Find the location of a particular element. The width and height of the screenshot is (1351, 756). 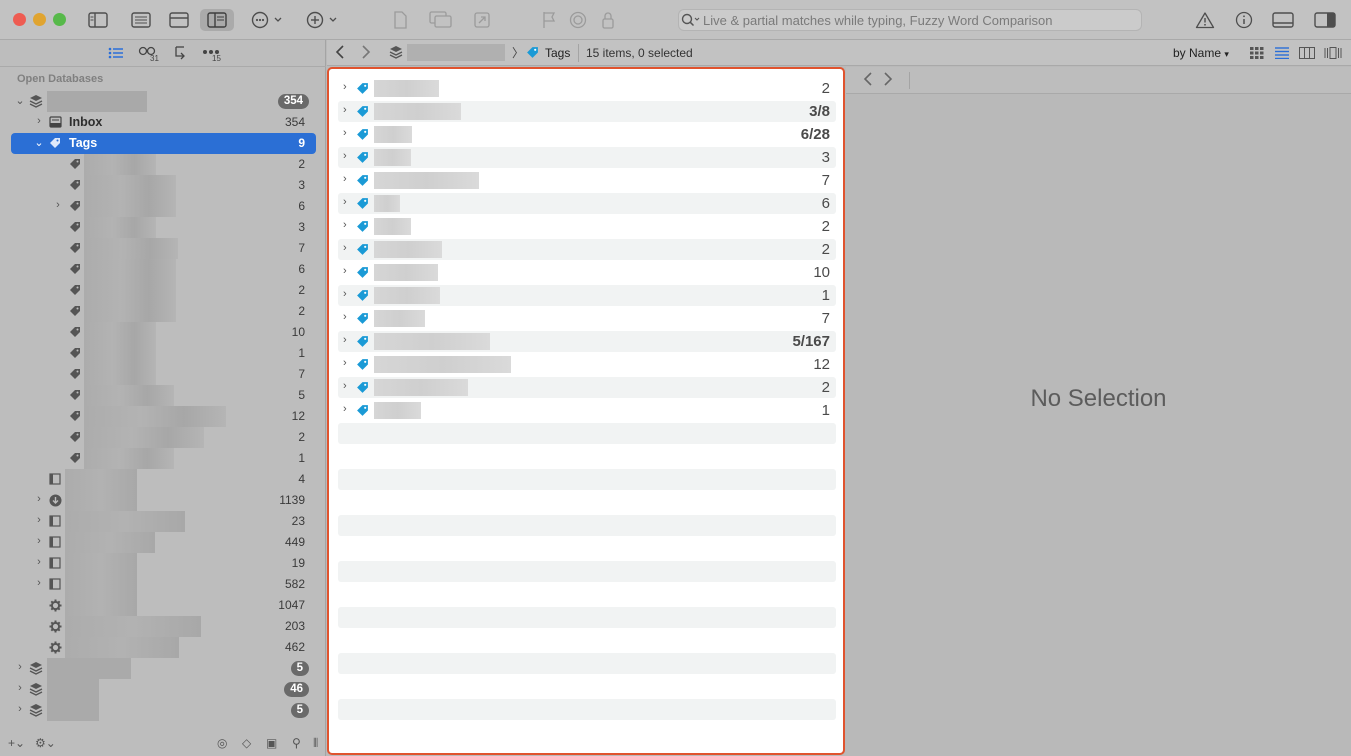

grid-view-icon is located at coordinates (1257, 54).